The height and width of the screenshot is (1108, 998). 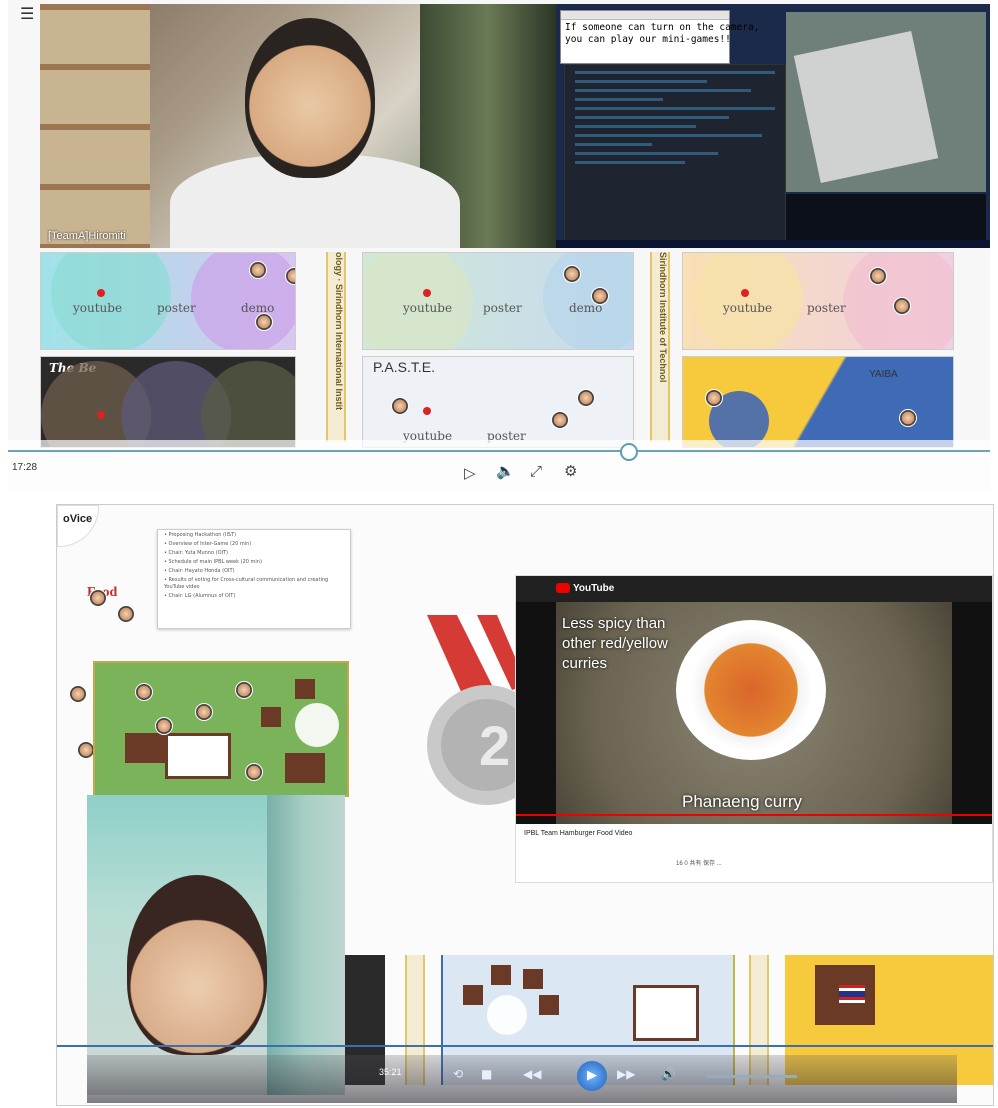 I want to click on room-label: demo, so click(x=258, y=308).